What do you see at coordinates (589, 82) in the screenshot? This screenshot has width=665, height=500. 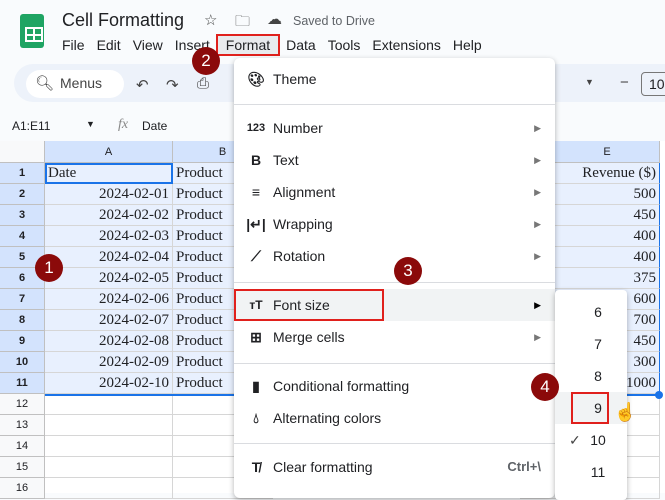 I see `font-dropdown-icon: ▼` at bounding box center [589, 82].